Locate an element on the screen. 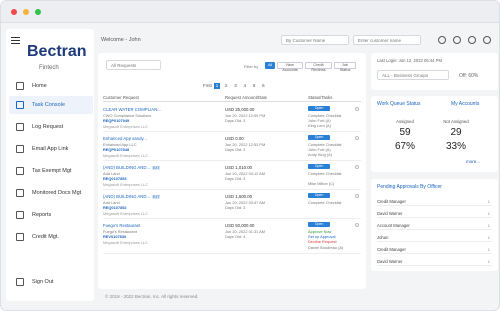 This screenshot has width=500, height=311. sidebar-item-monitored-docs: Monitored Docs Mgt is located at coordinates (51, 193).